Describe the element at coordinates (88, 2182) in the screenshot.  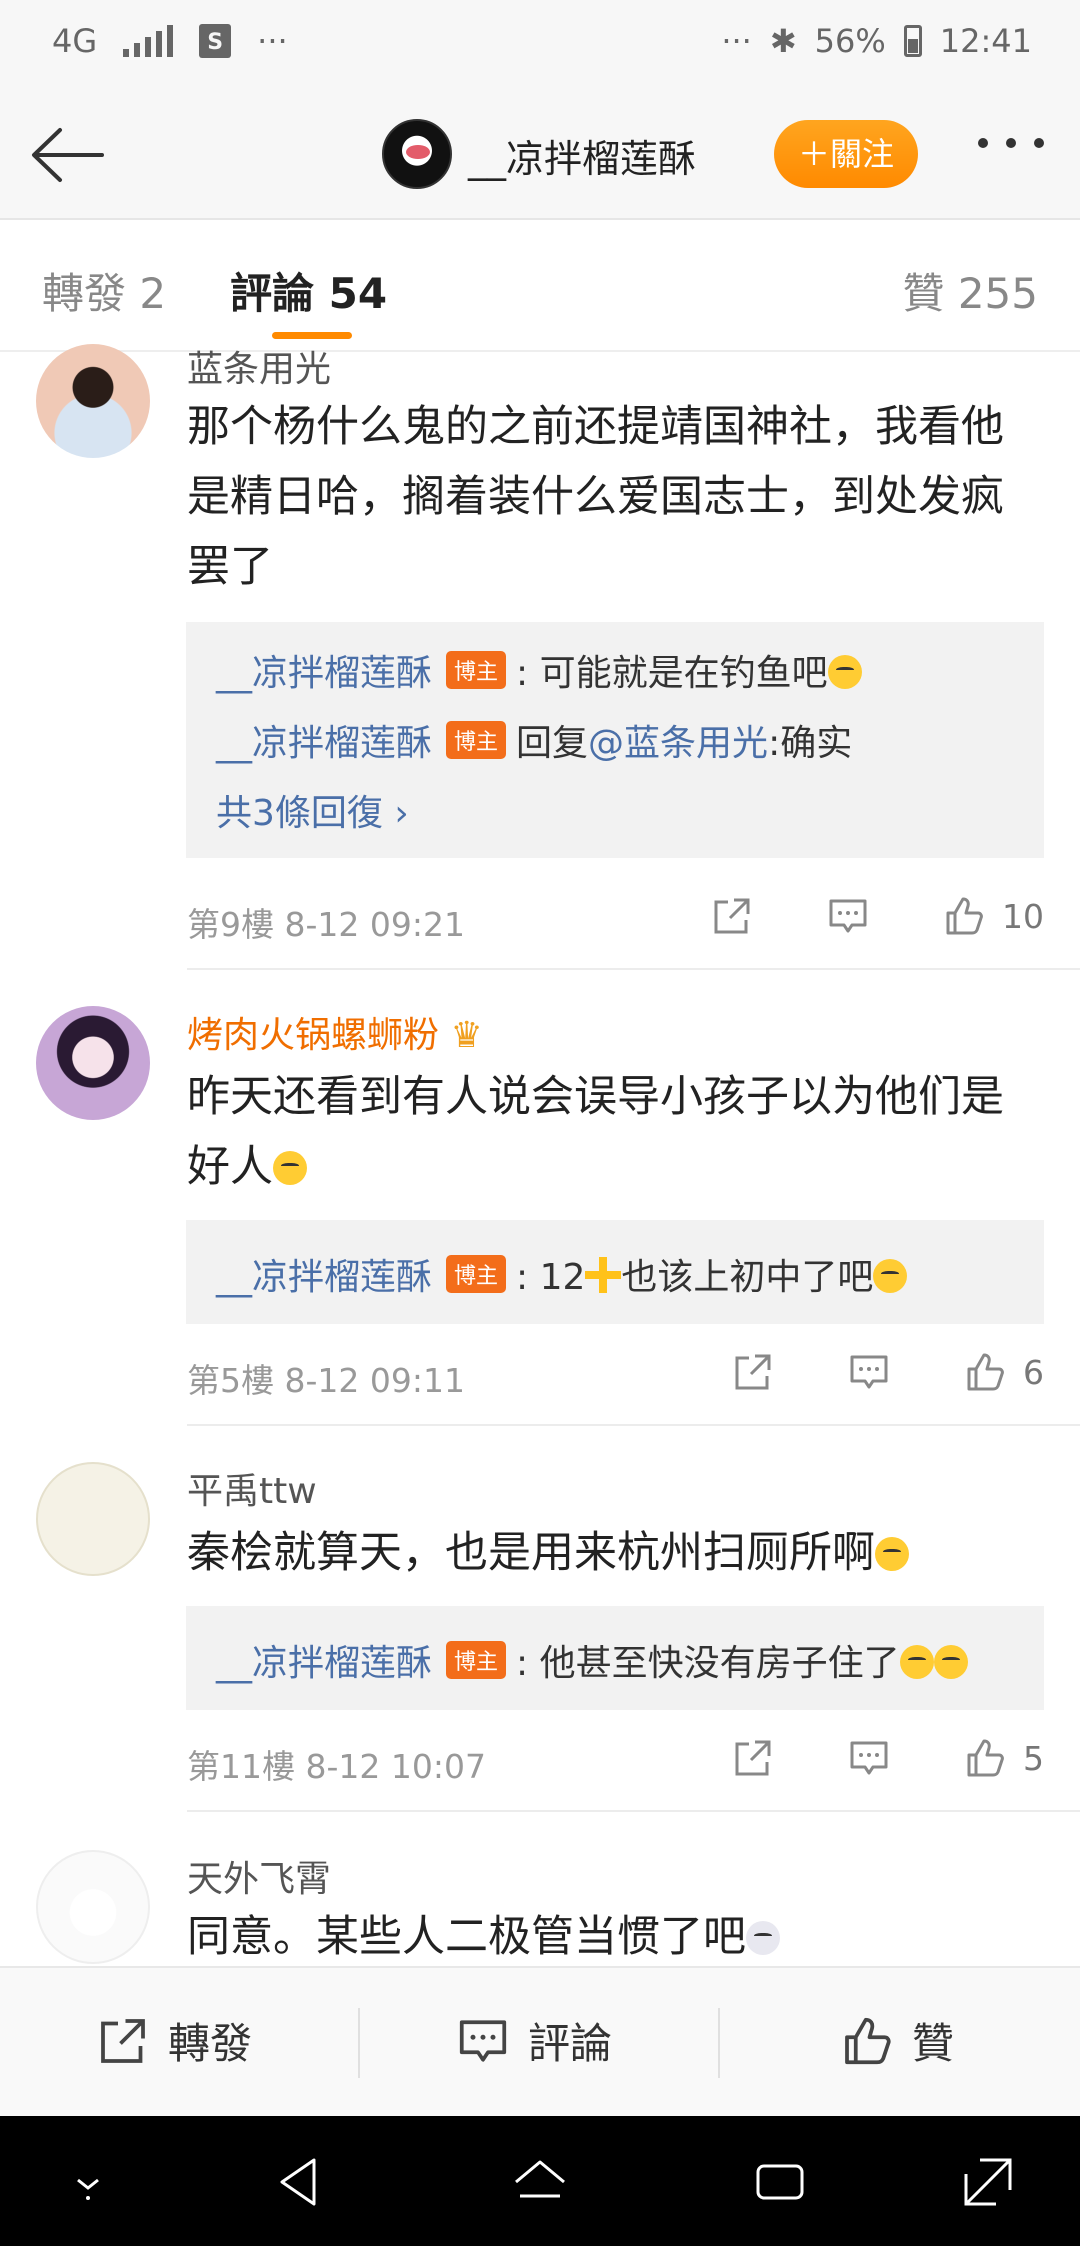
I see `hide-keyboard-icon` at that location.